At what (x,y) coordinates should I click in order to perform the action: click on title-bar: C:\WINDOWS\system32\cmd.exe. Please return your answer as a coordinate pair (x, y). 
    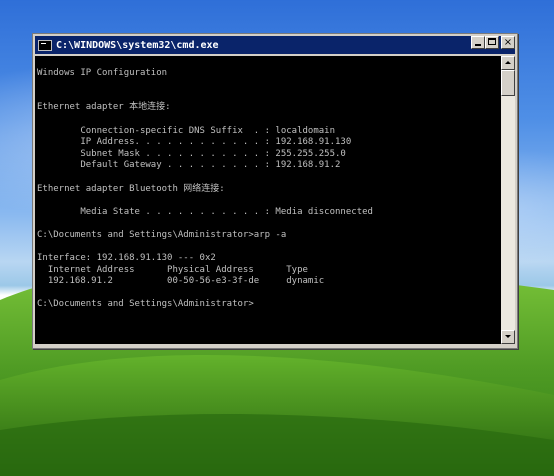
    Looking at the image, I should click on (275, 45).